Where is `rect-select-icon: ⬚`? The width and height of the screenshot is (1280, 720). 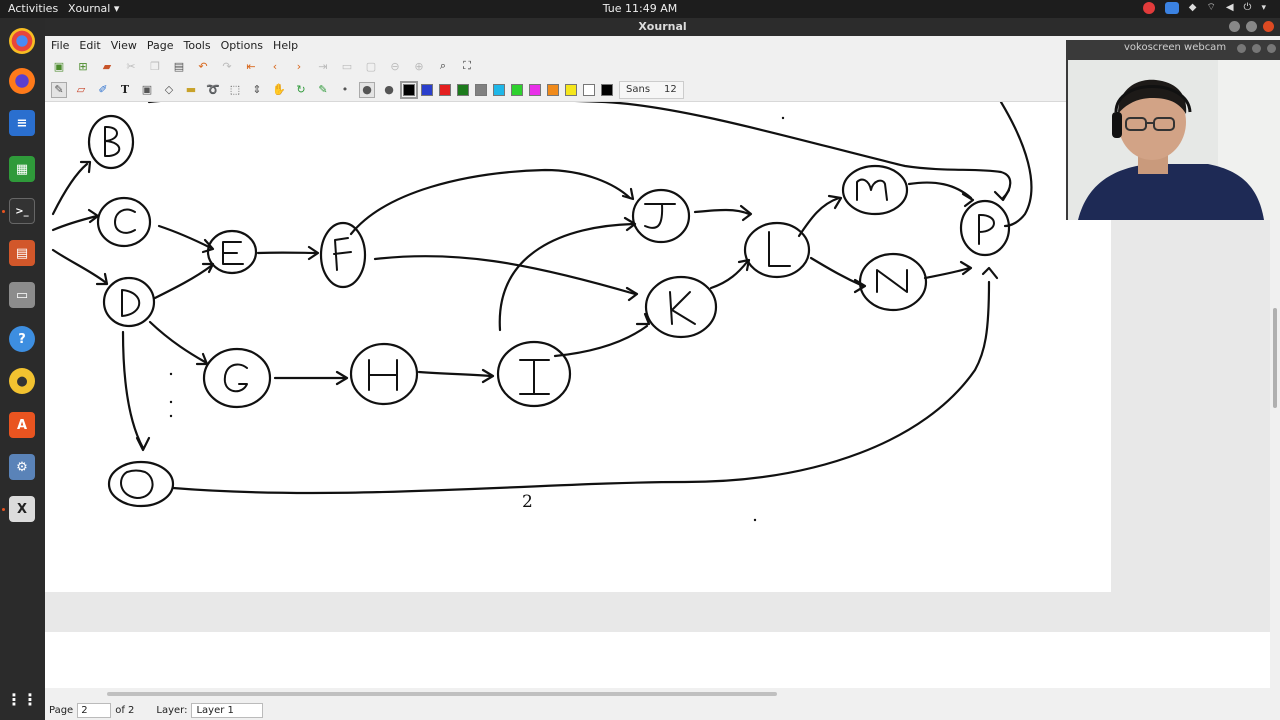 rect-select-icon: ⬚ is located at coordinates (235, 90).